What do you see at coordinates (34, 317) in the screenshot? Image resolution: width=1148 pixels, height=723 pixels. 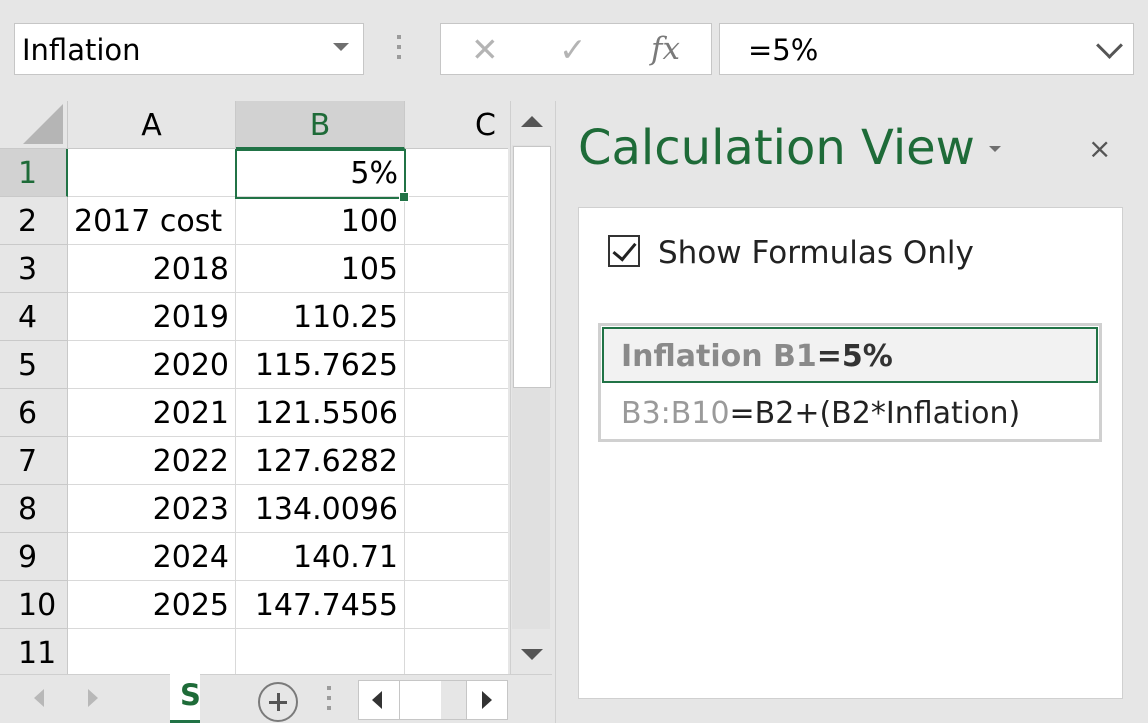 I see `row-header: 4` at bounding box center [34, 317].